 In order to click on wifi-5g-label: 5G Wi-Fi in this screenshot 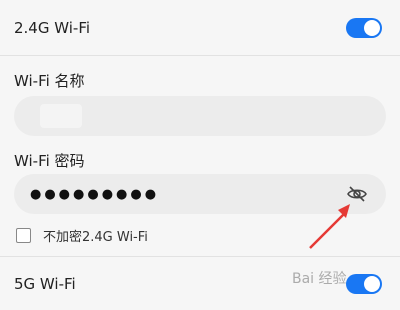, I will do `click(45, 283)`.